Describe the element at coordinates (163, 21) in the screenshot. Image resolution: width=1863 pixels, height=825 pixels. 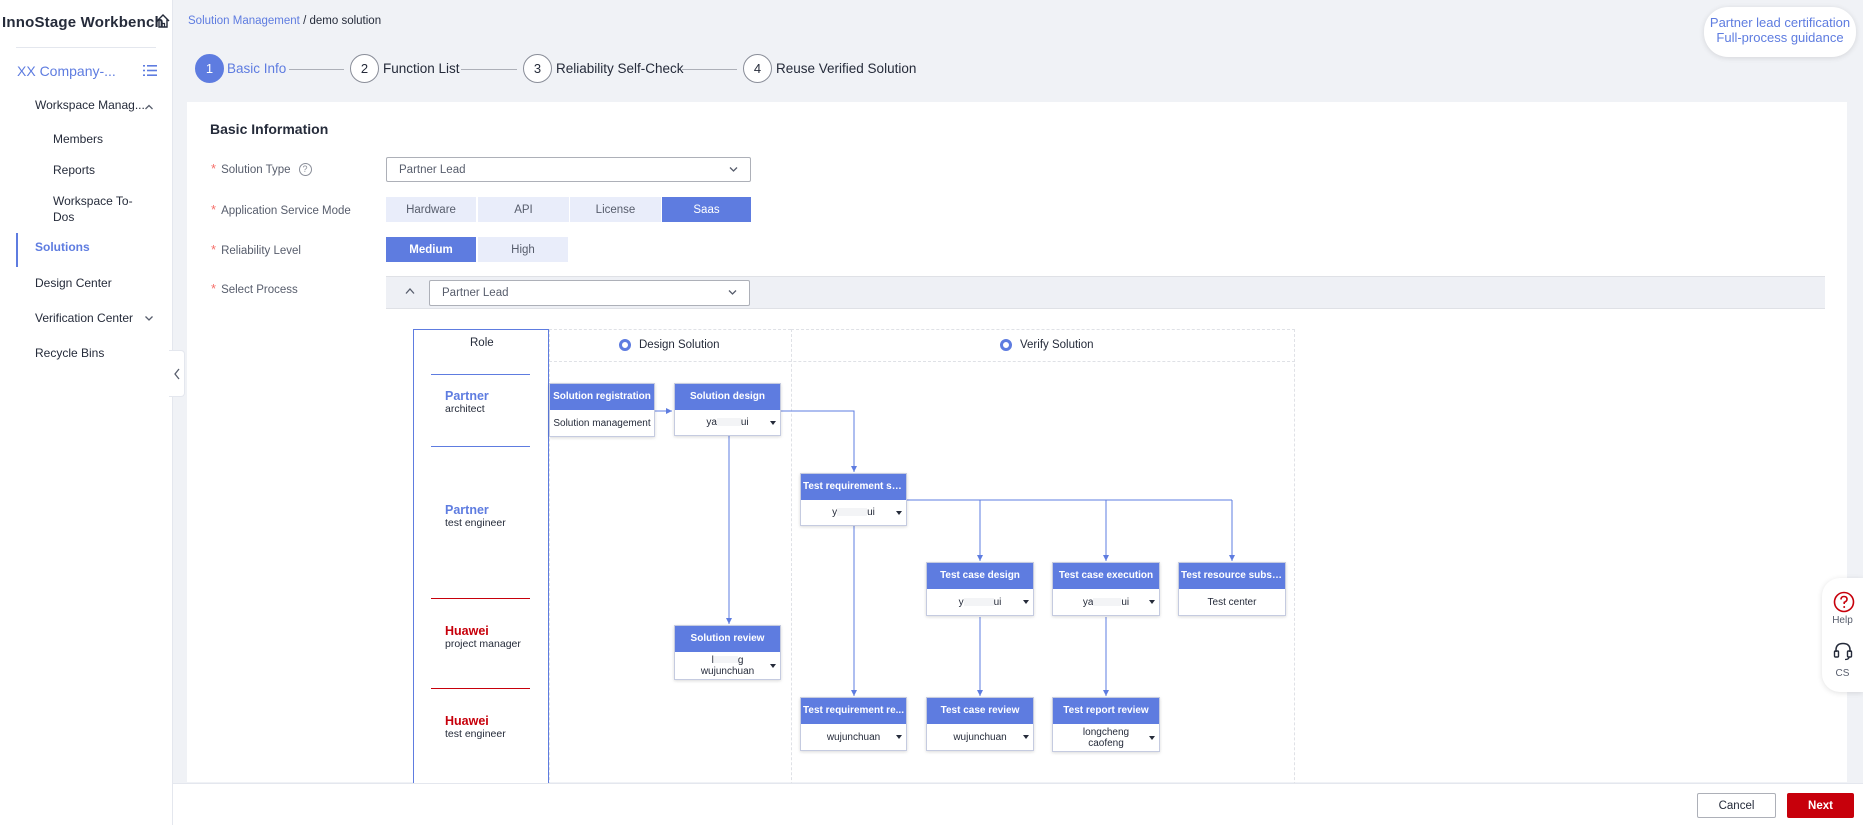
I see `home-icon` at that location.